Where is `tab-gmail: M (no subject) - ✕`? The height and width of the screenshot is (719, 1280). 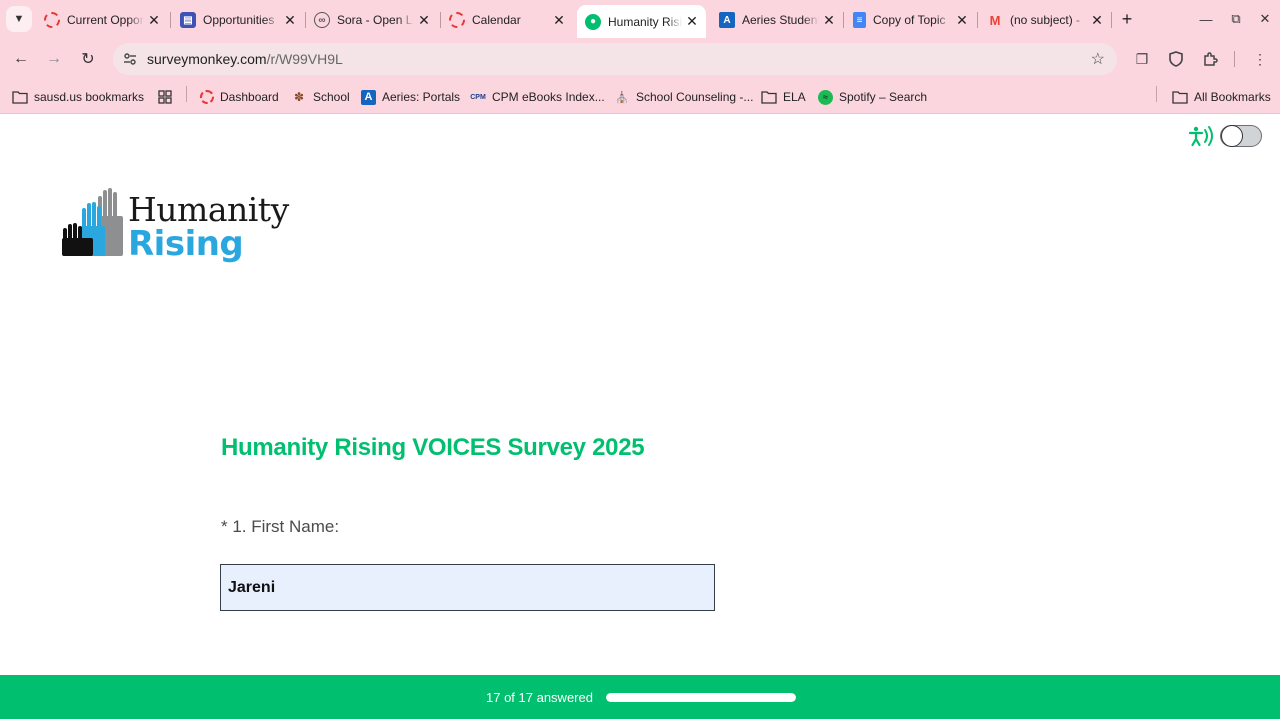
tab-gmail: M (no subject) - ✕ is located at coordinates (1045, 20).